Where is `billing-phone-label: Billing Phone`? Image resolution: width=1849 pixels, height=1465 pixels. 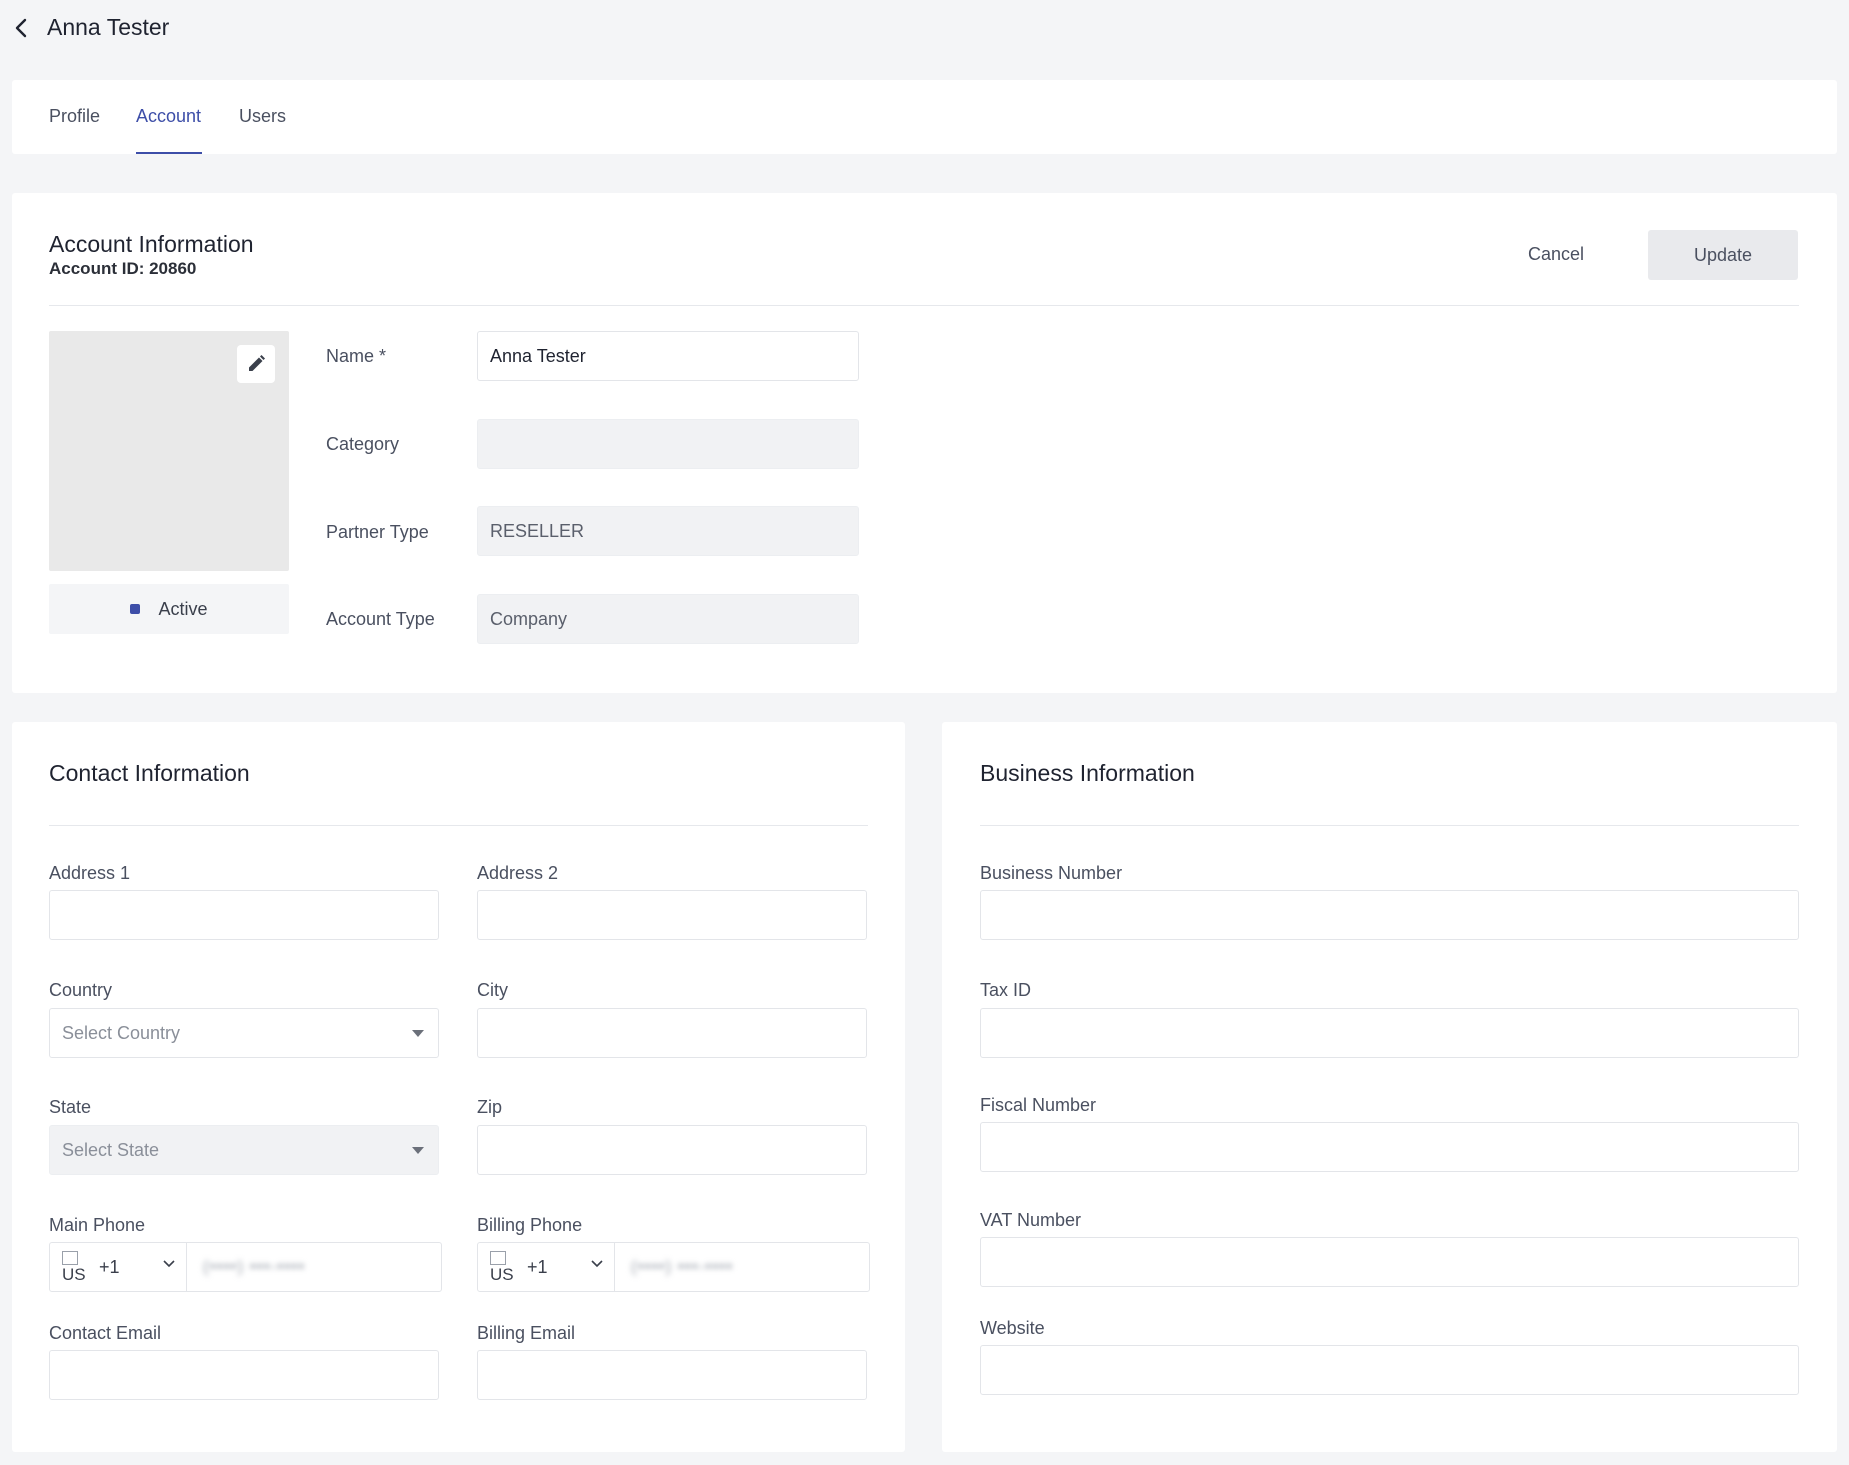 billing-phone-label: Billing Phone is located at coordinates (530, 1225).